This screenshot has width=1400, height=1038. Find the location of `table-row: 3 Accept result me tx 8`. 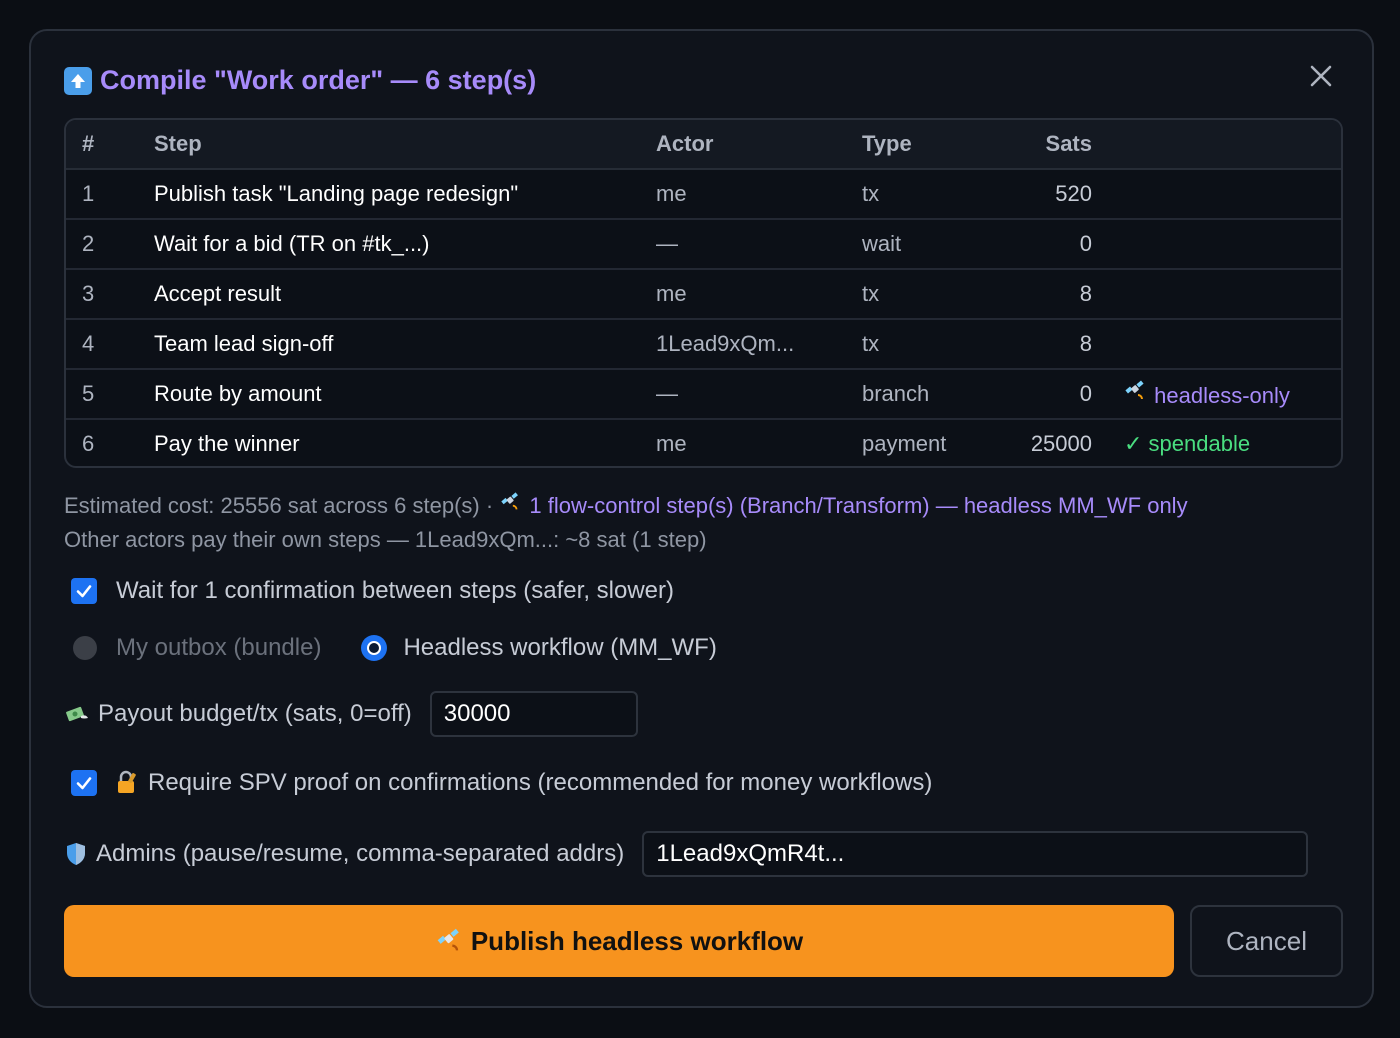

table-row: 3 Accept result me tx 8 is located at coordinates (703, 293).